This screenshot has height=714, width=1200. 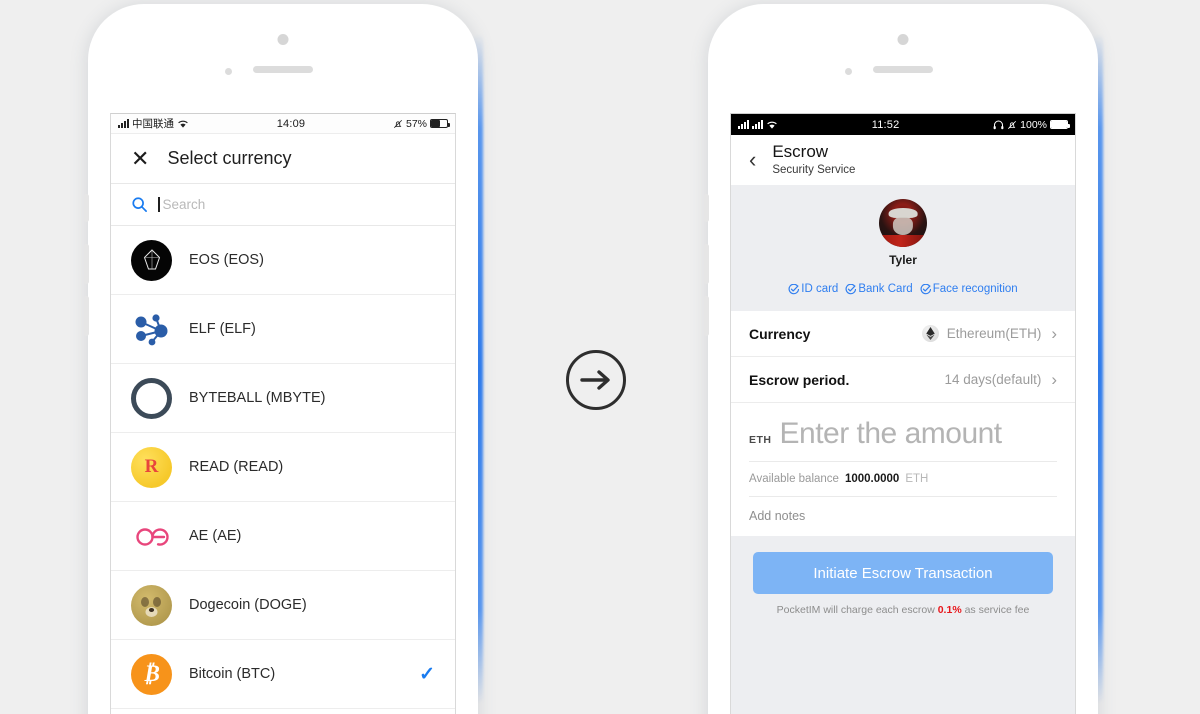 What do you see at coordinates (903, 380) in the screenshot?
I see `row-escrow-period: Escrow period. 14 days(default) ›` at bounding box center [903, 380].